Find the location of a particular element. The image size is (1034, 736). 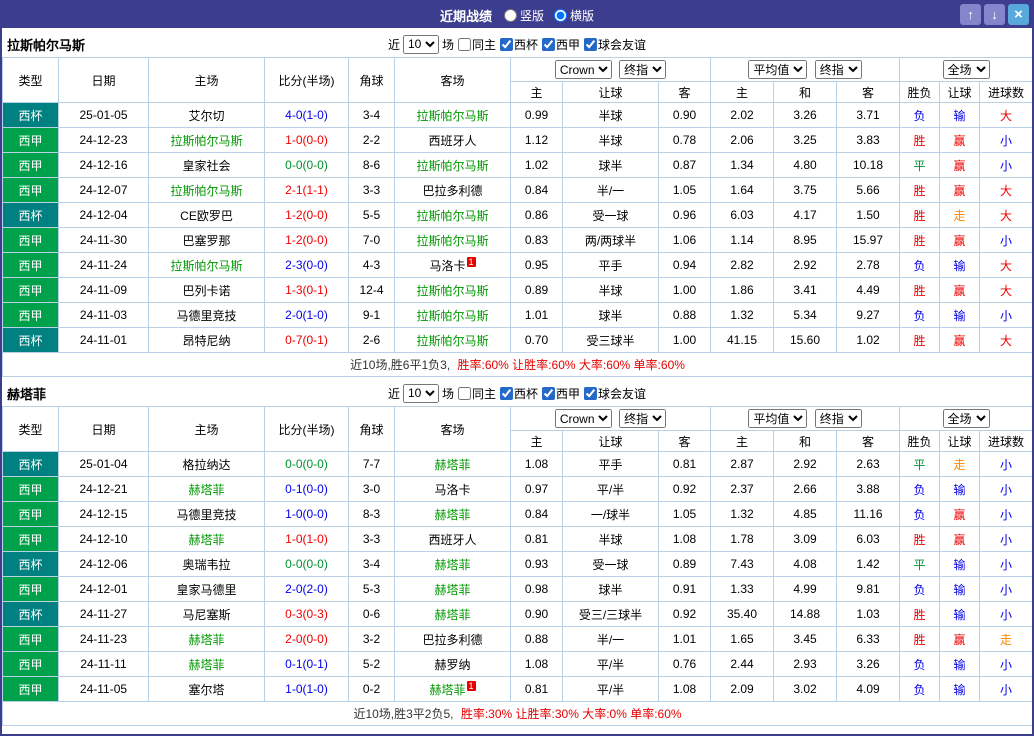

date-cell: 24-12-07 is located at coordinates (103, 190).